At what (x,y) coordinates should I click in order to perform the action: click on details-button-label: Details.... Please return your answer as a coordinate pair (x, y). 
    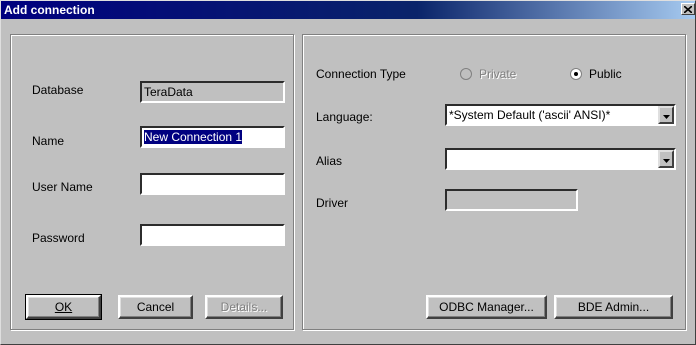
    Looking at the image, I should click on (244, 307).